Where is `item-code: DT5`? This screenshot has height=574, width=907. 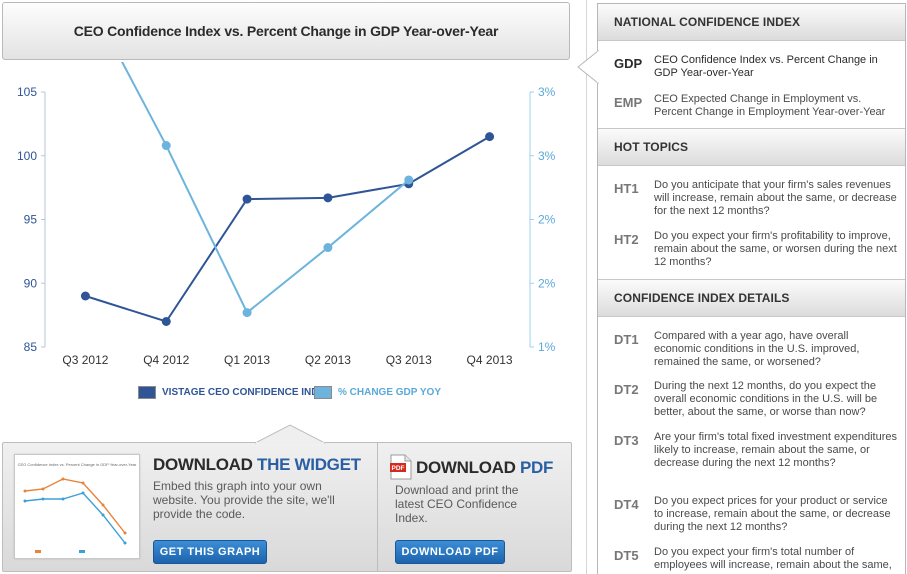 item-code: DT5 is located at coordinates (626, 555).